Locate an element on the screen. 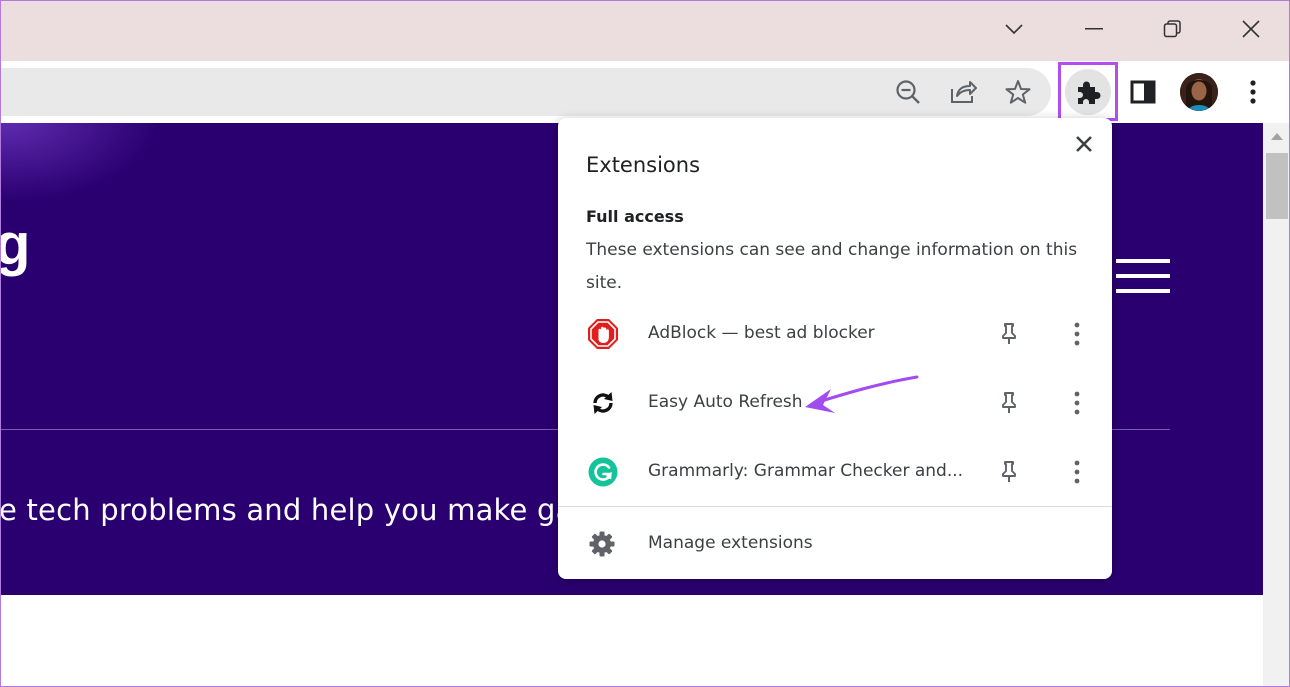  page-scrollbar is located at coordinates (1276, 404).